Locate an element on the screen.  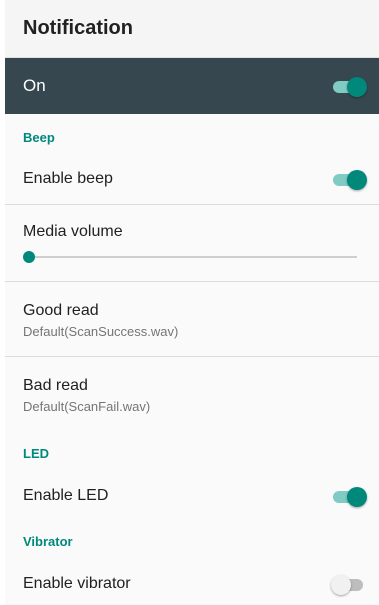
bad-read-value: Default(ScanFail.wav) is located at coordinates (87, 406).